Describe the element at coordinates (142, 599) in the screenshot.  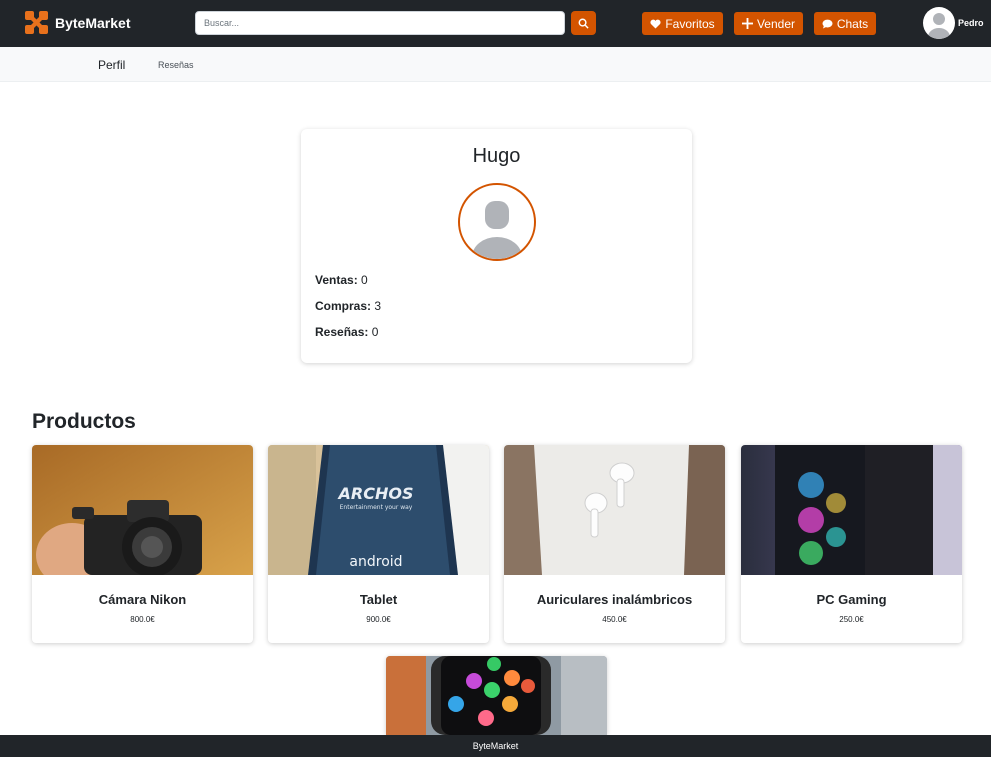
I see `product-title: Cámara Nikon` at that location.